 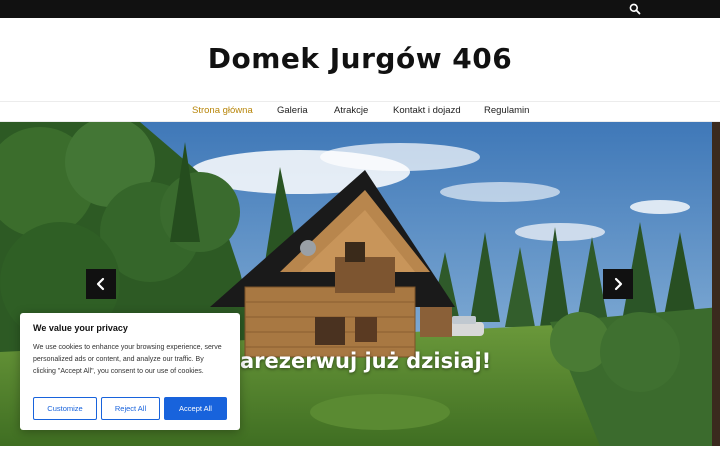 I want to click on slider-prev-button, so click(x=101, y=284).